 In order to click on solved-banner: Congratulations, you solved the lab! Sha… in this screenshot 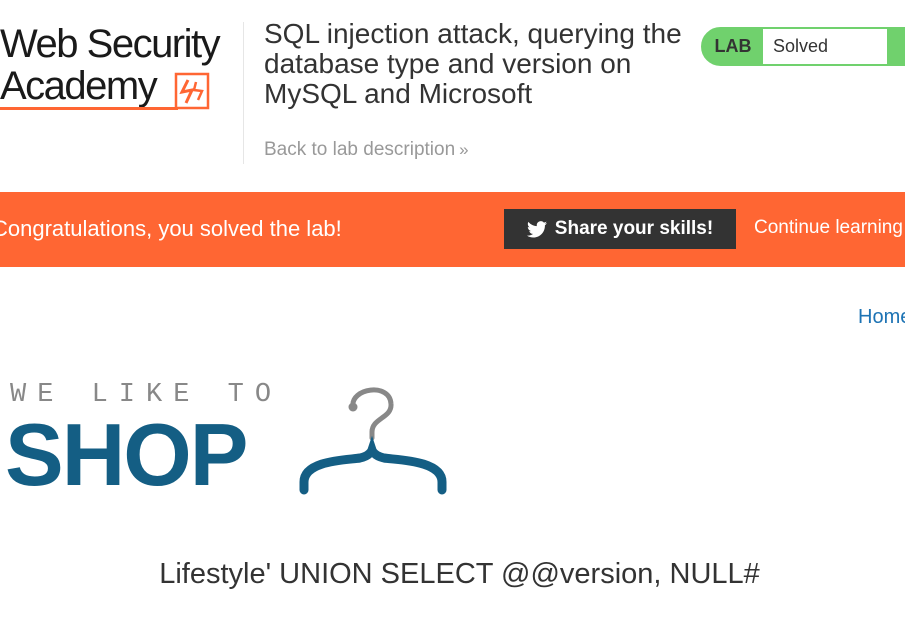, I will do `click(452, 229)`.